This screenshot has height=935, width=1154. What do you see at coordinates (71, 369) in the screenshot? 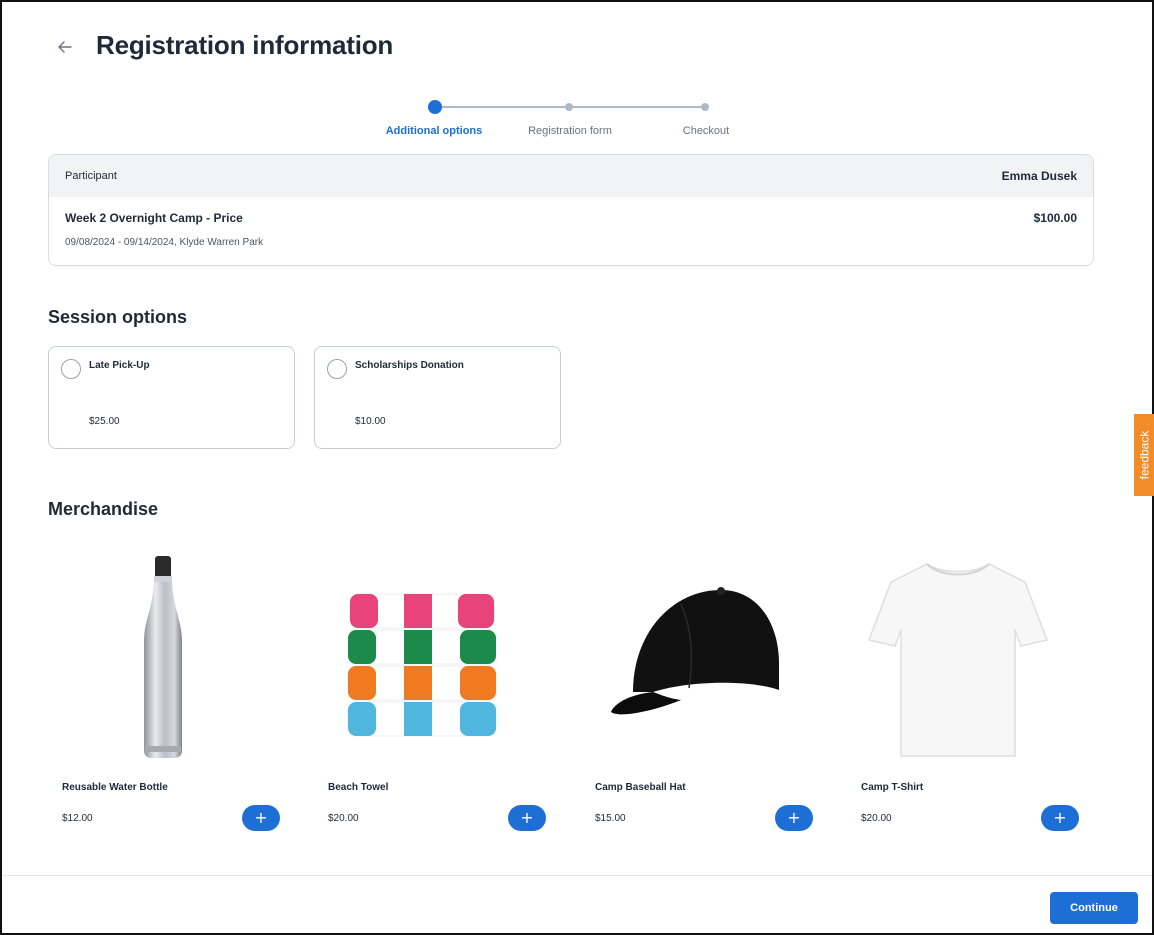
I see `late-pick-up-radio` at bounding box center [71, 369].